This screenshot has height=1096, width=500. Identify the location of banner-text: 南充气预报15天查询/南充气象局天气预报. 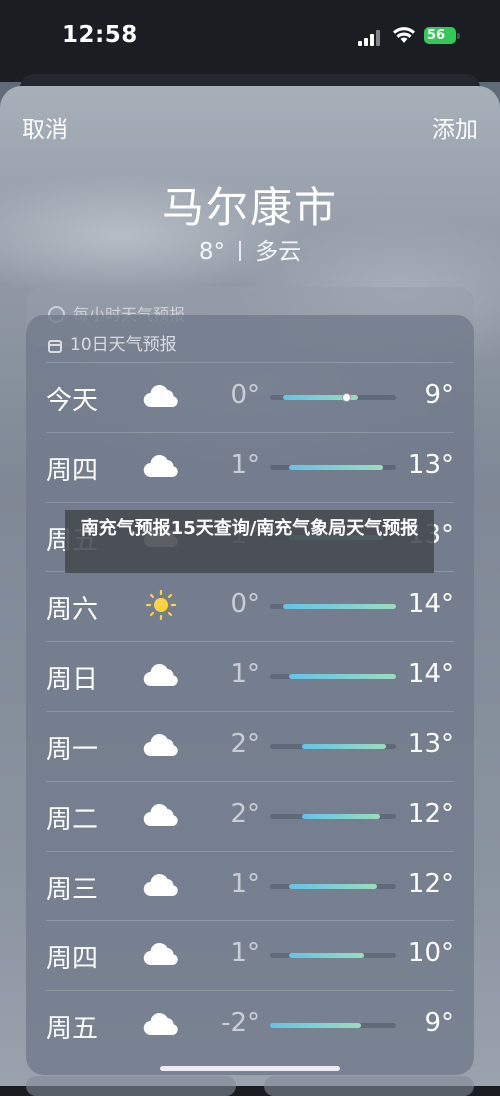
(249, 528).